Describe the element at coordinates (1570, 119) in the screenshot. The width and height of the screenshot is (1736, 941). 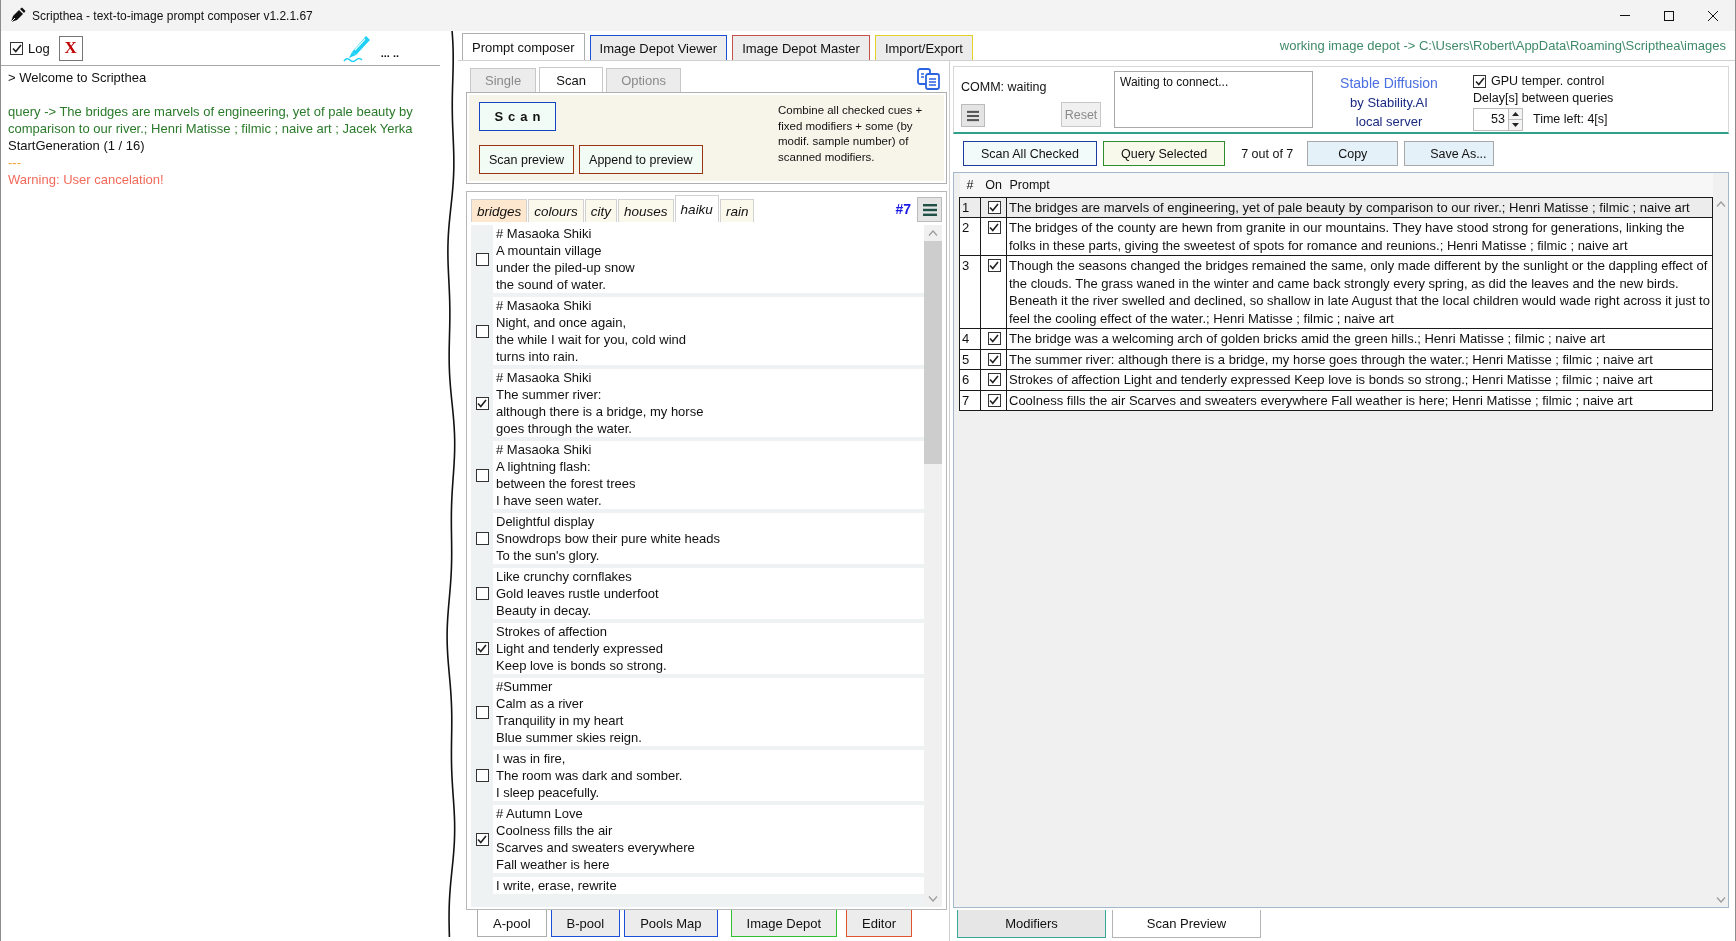
I see `time-left-text: Time left: 4[s]` at that location.